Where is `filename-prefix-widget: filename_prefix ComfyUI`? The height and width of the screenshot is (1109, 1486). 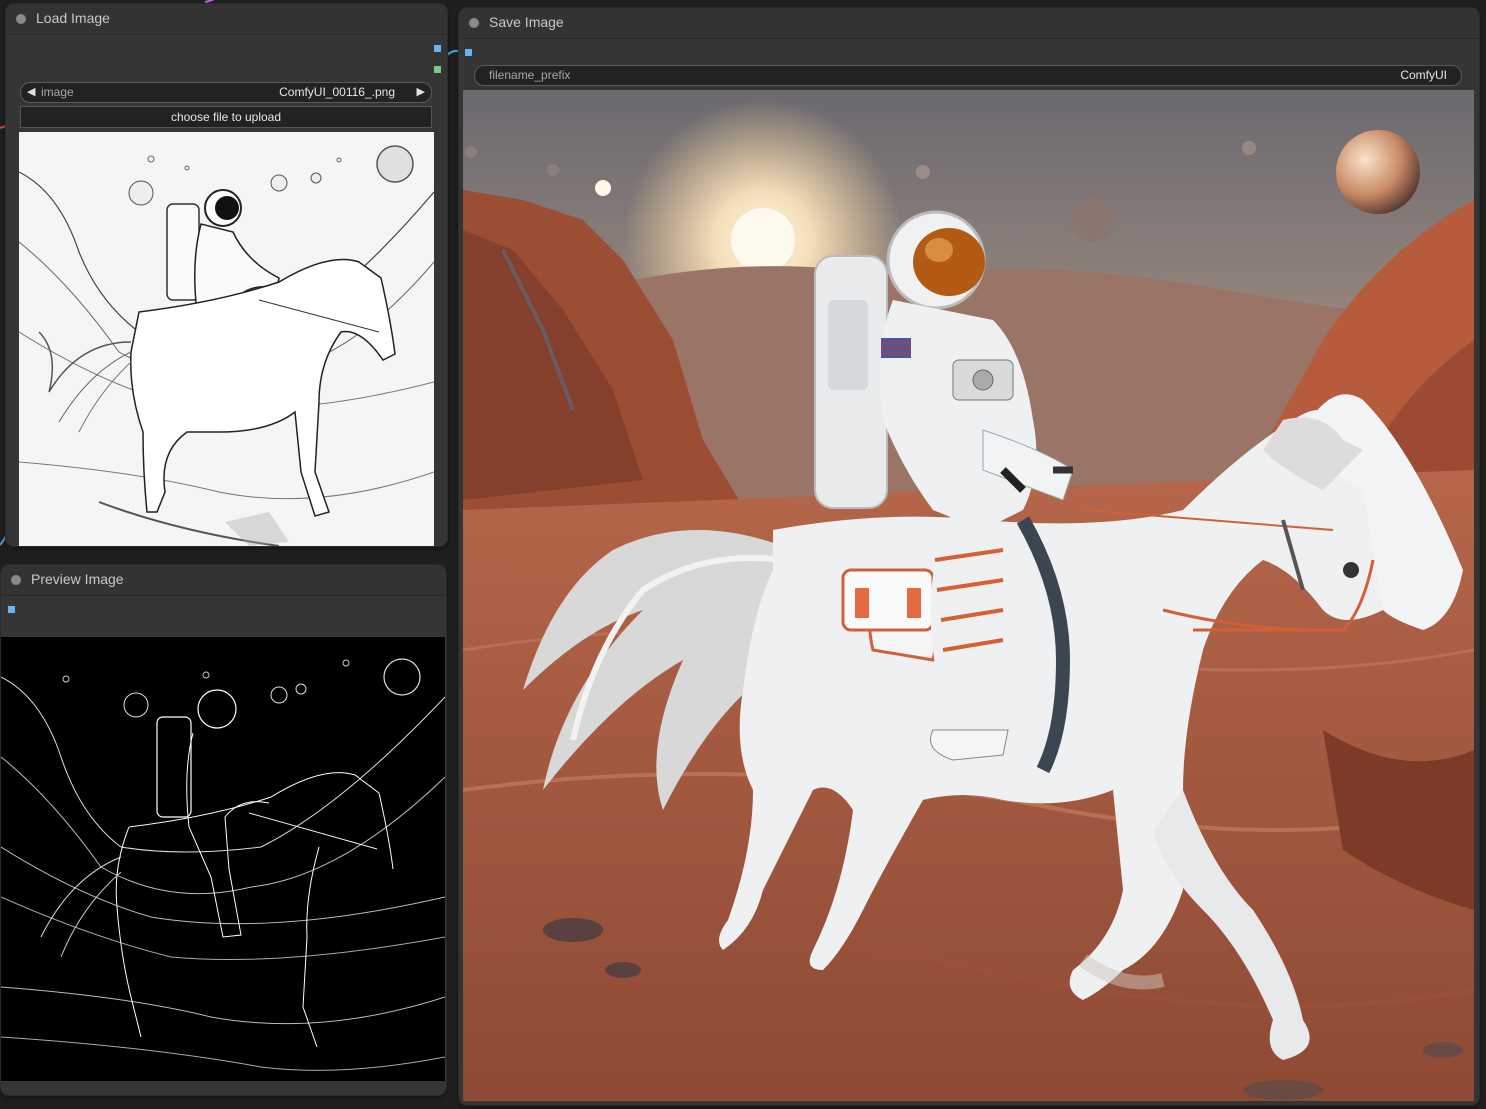
filename-prefix-widget: filename_prefix ComfyUI is located at coordinates (968, 75).